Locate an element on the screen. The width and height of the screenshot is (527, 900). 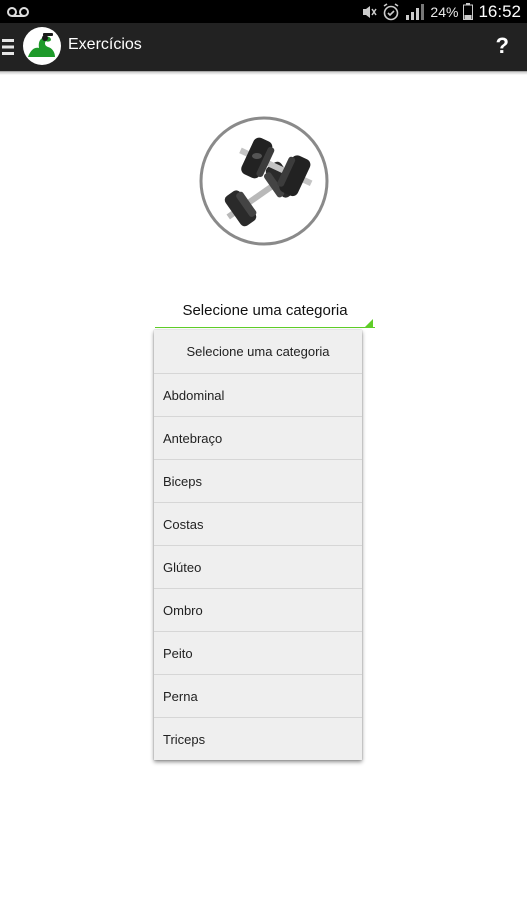
battery-icon is located at coordinates (468, 11).